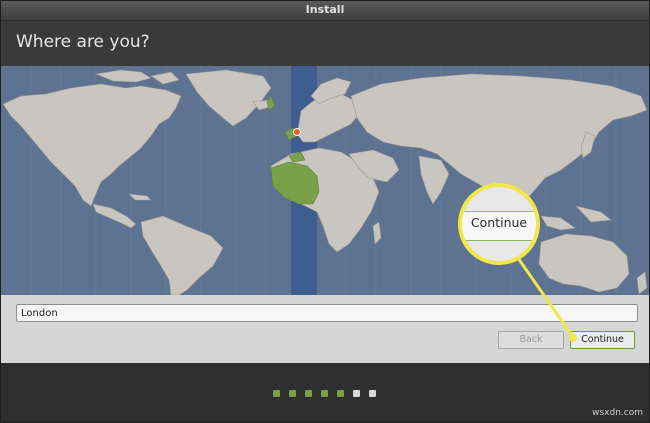 The image size is (650, 423). I want to click on watermark: wsxdn.com, so click(617, 413).